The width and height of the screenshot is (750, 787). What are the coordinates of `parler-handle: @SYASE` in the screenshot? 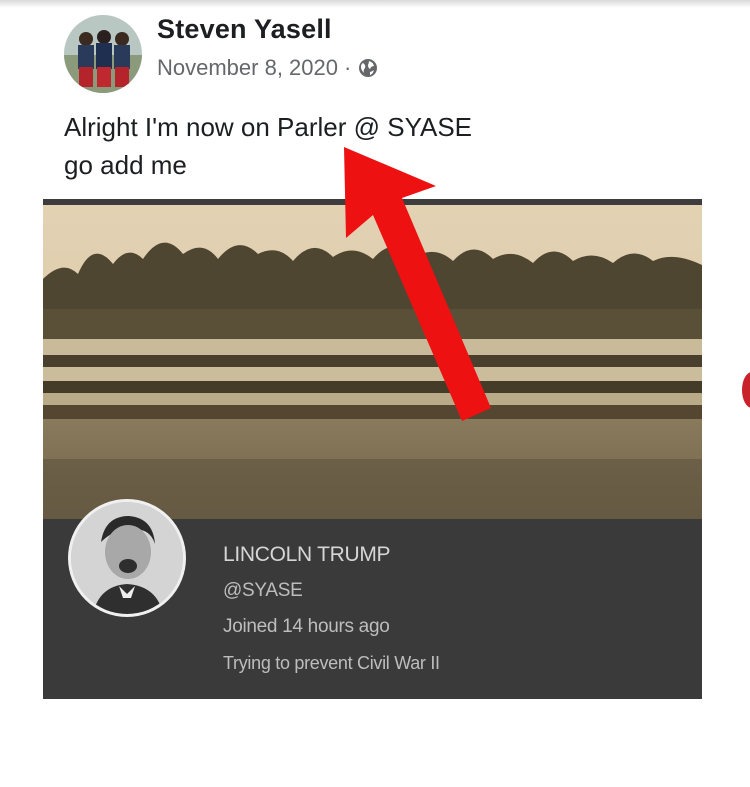 It's located at (263, 590).